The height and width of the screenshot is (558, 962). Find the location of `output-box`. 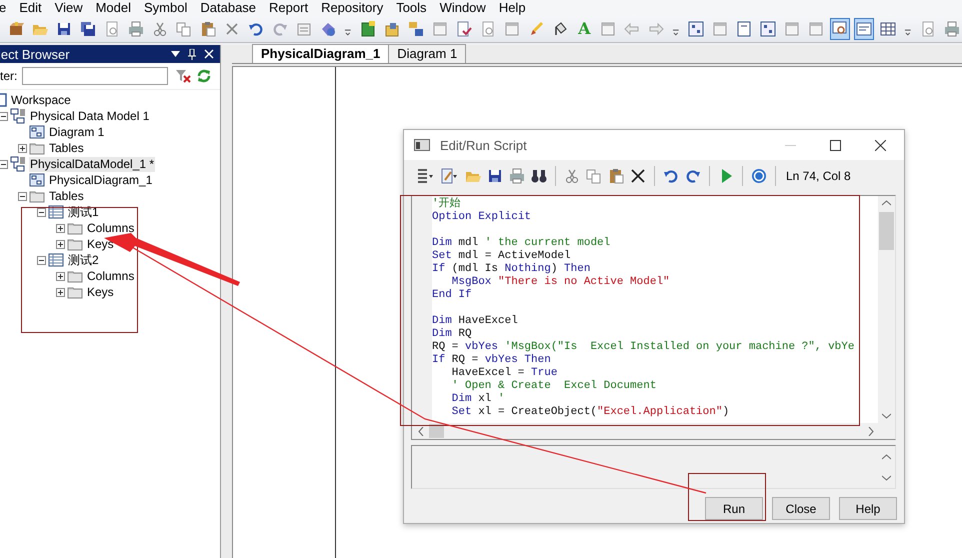

output-box is located at coordinates (653, 467).